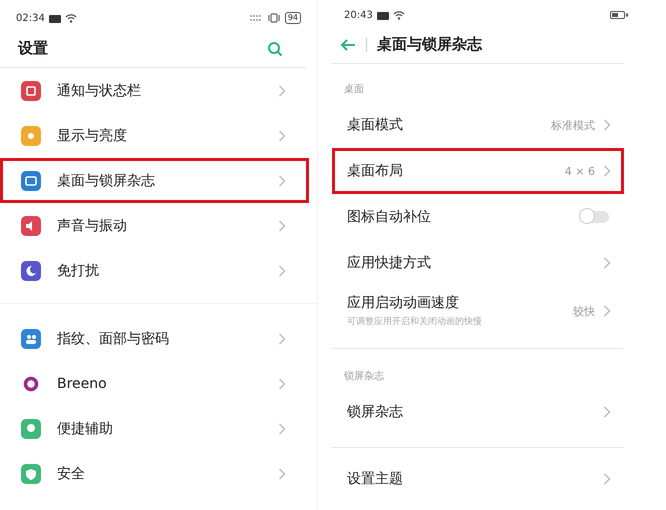 The image size is (666, 510). What do you see at coordinates (255, 18) in the screenshot?
I see `signal-icon` at bounding box center [255, 18].